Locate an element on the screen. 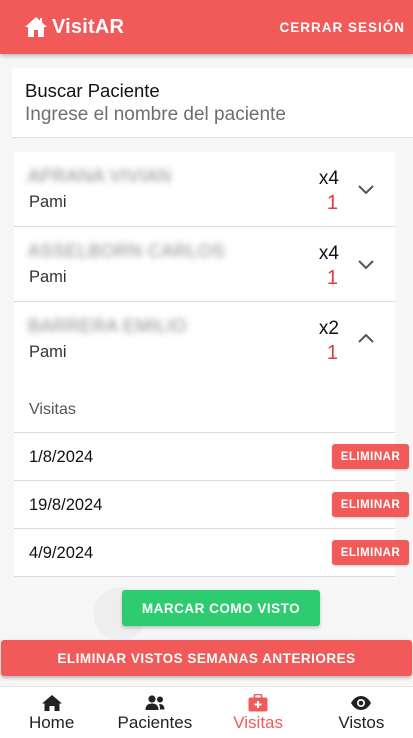 The height and width of the screenshot is (738, 413). visit-count: x2 is located at coordinates (328, 328).